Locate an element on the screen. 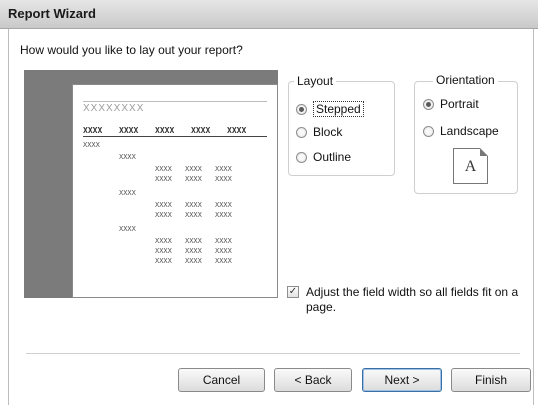 Image resolution: width=538 pixels, height=405 pixels. orientation-landscape-label: Landscape is located at coordinates (469, 131).